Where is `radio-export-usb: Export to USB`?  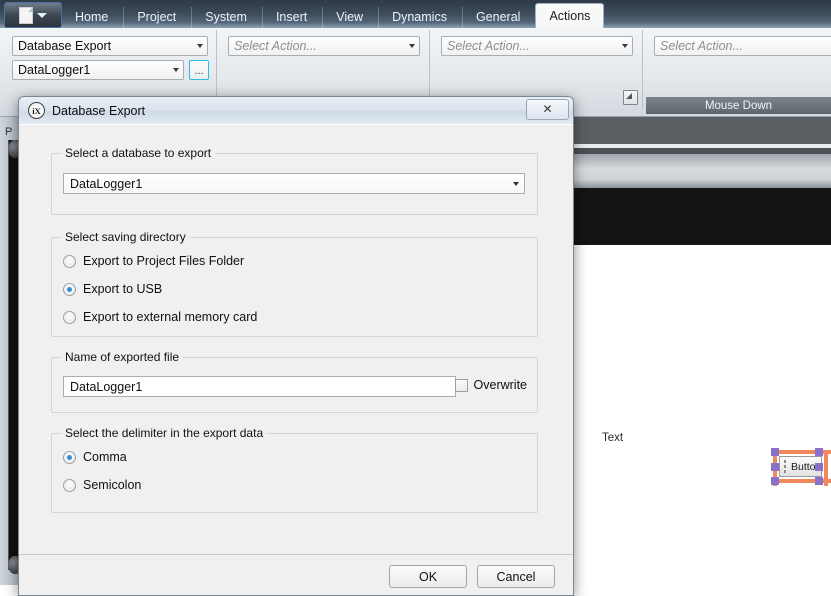 radio-export-usb: Export to USB is located at coordinates (112, 289).